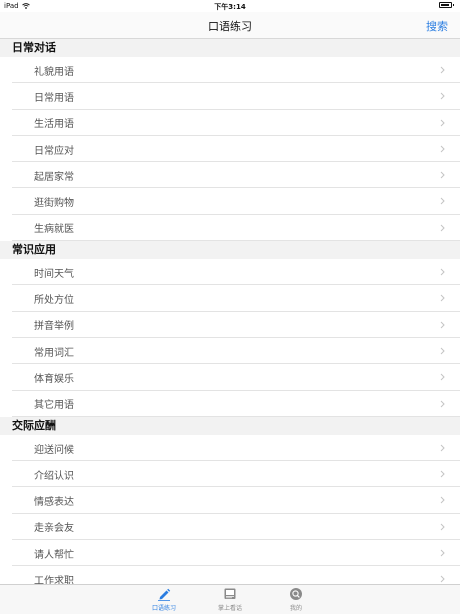 This screenshot has width=460, height=614. Describe the element at coordinates (230, 96) in the screenshot. I see `list-item: 日常用语` at that location.